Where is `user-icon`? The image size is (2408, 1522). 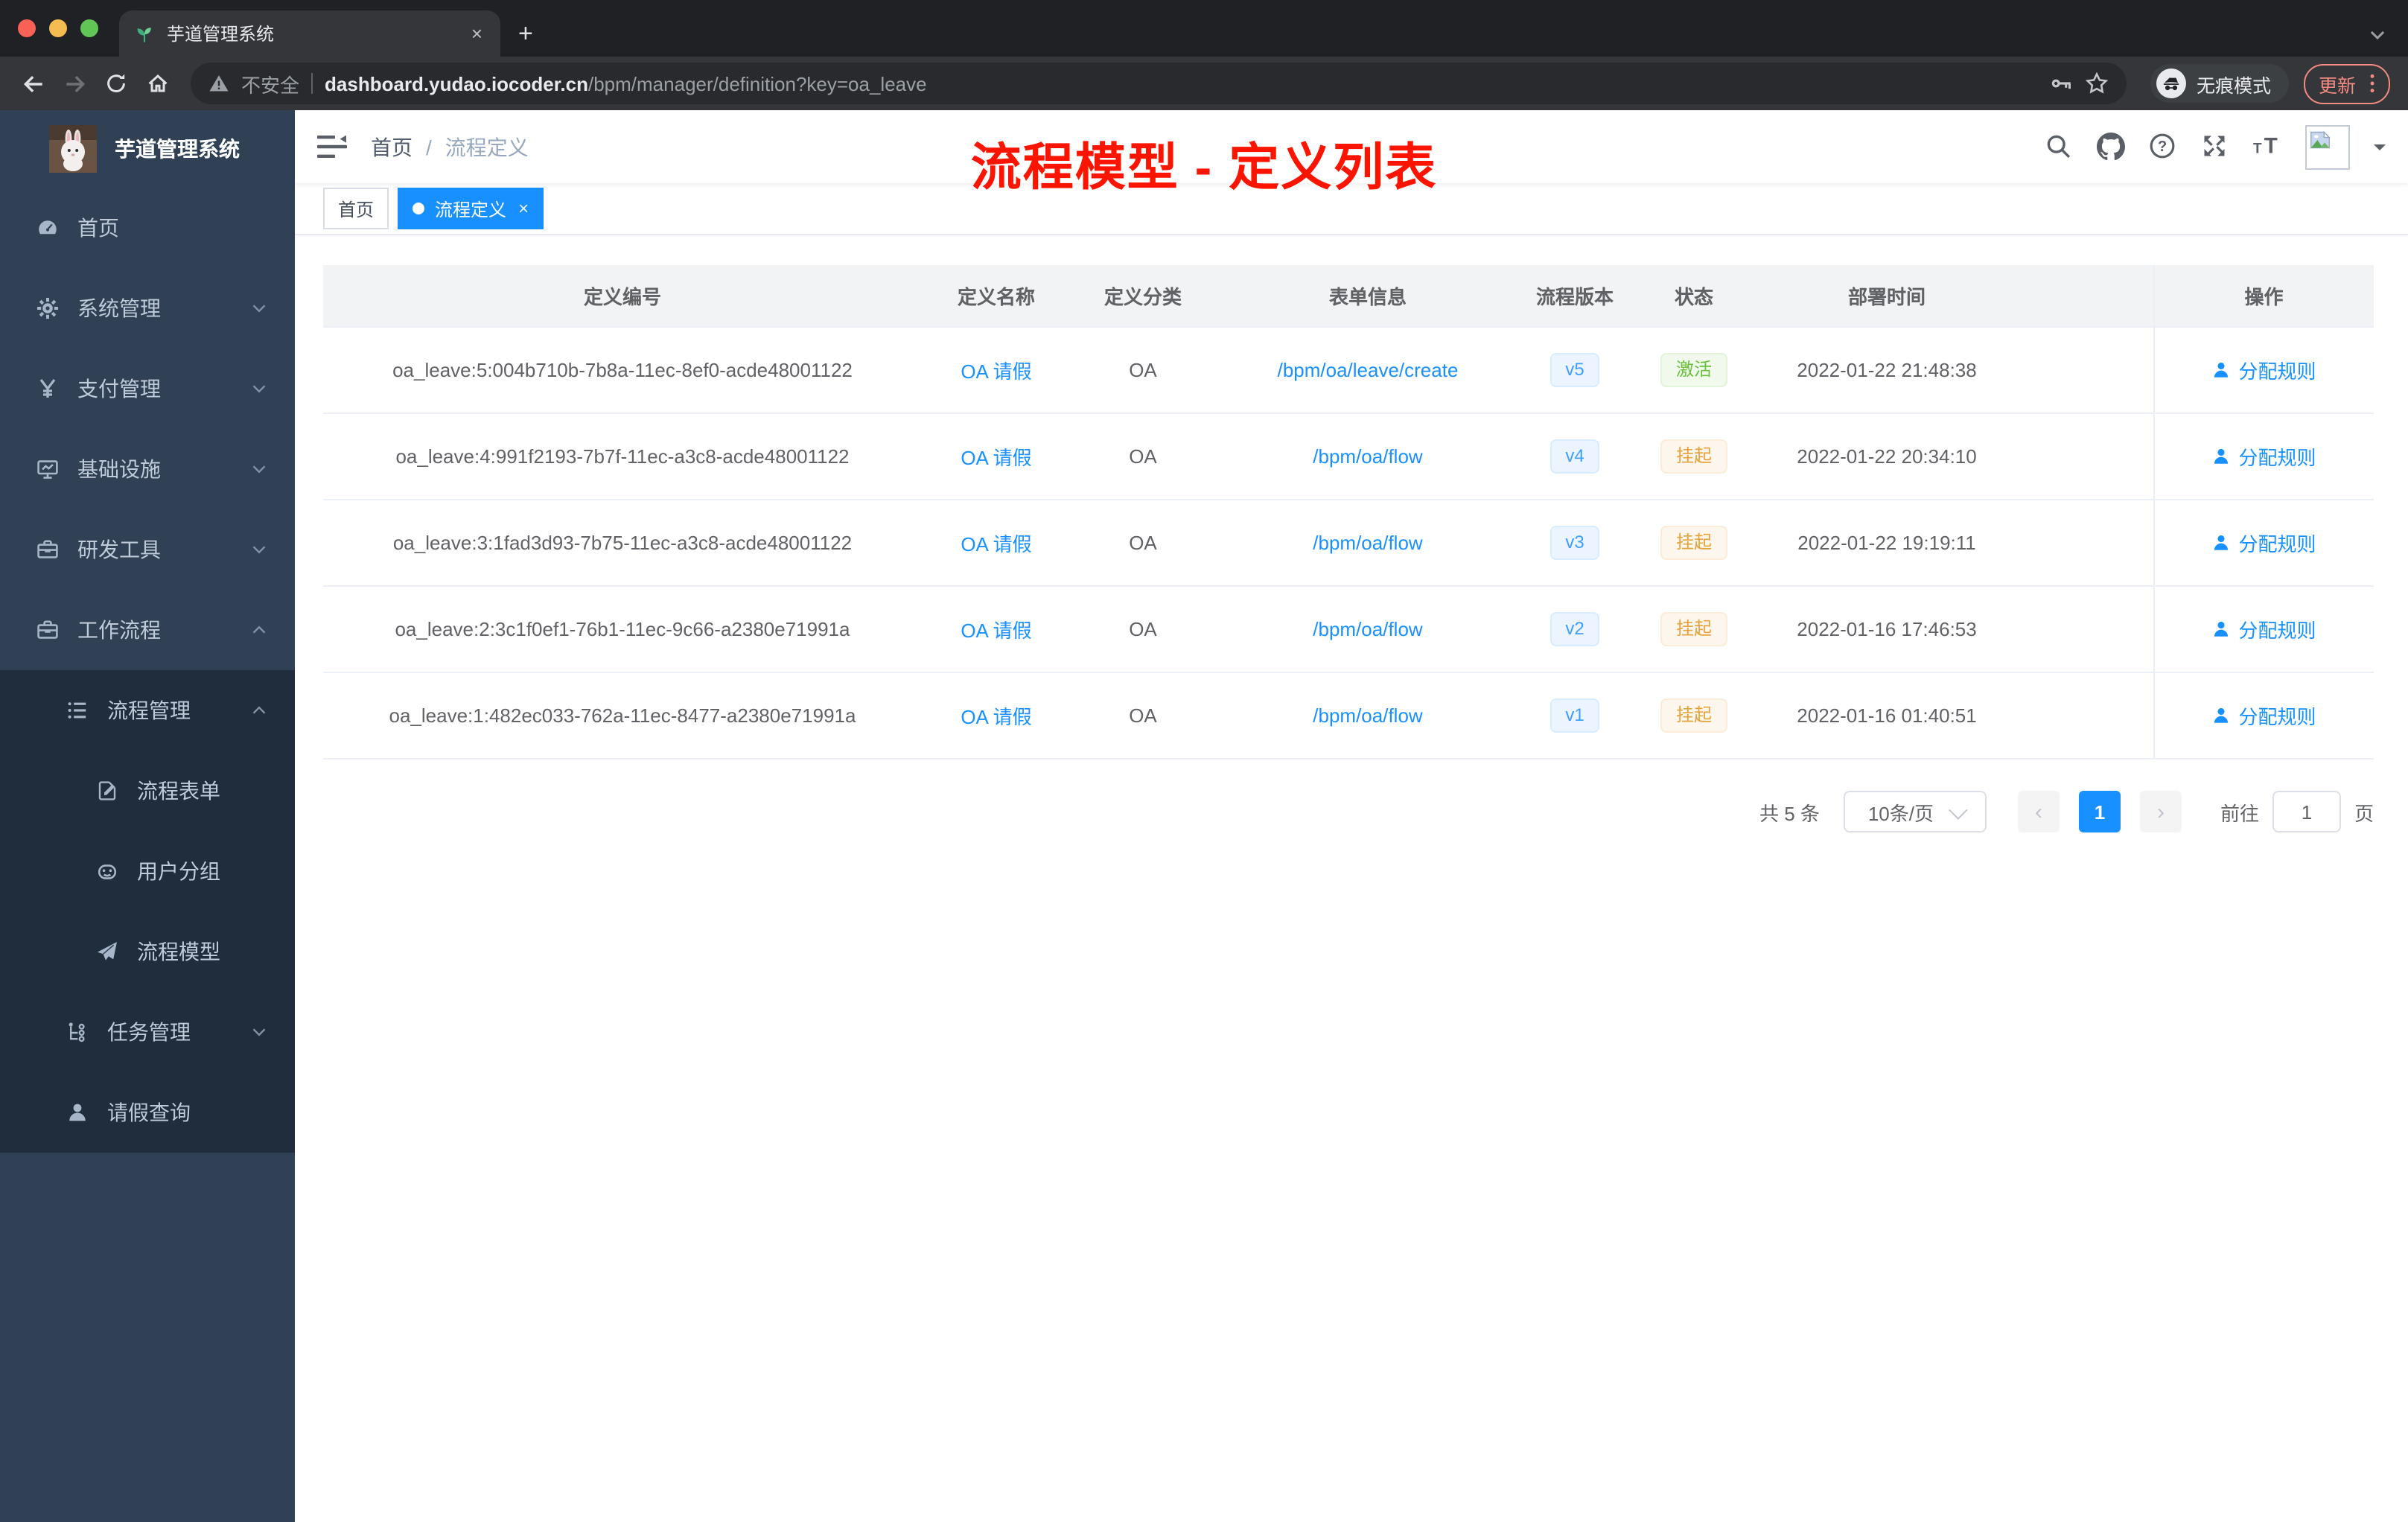 user-icon is located at coordinates (2221, 715).